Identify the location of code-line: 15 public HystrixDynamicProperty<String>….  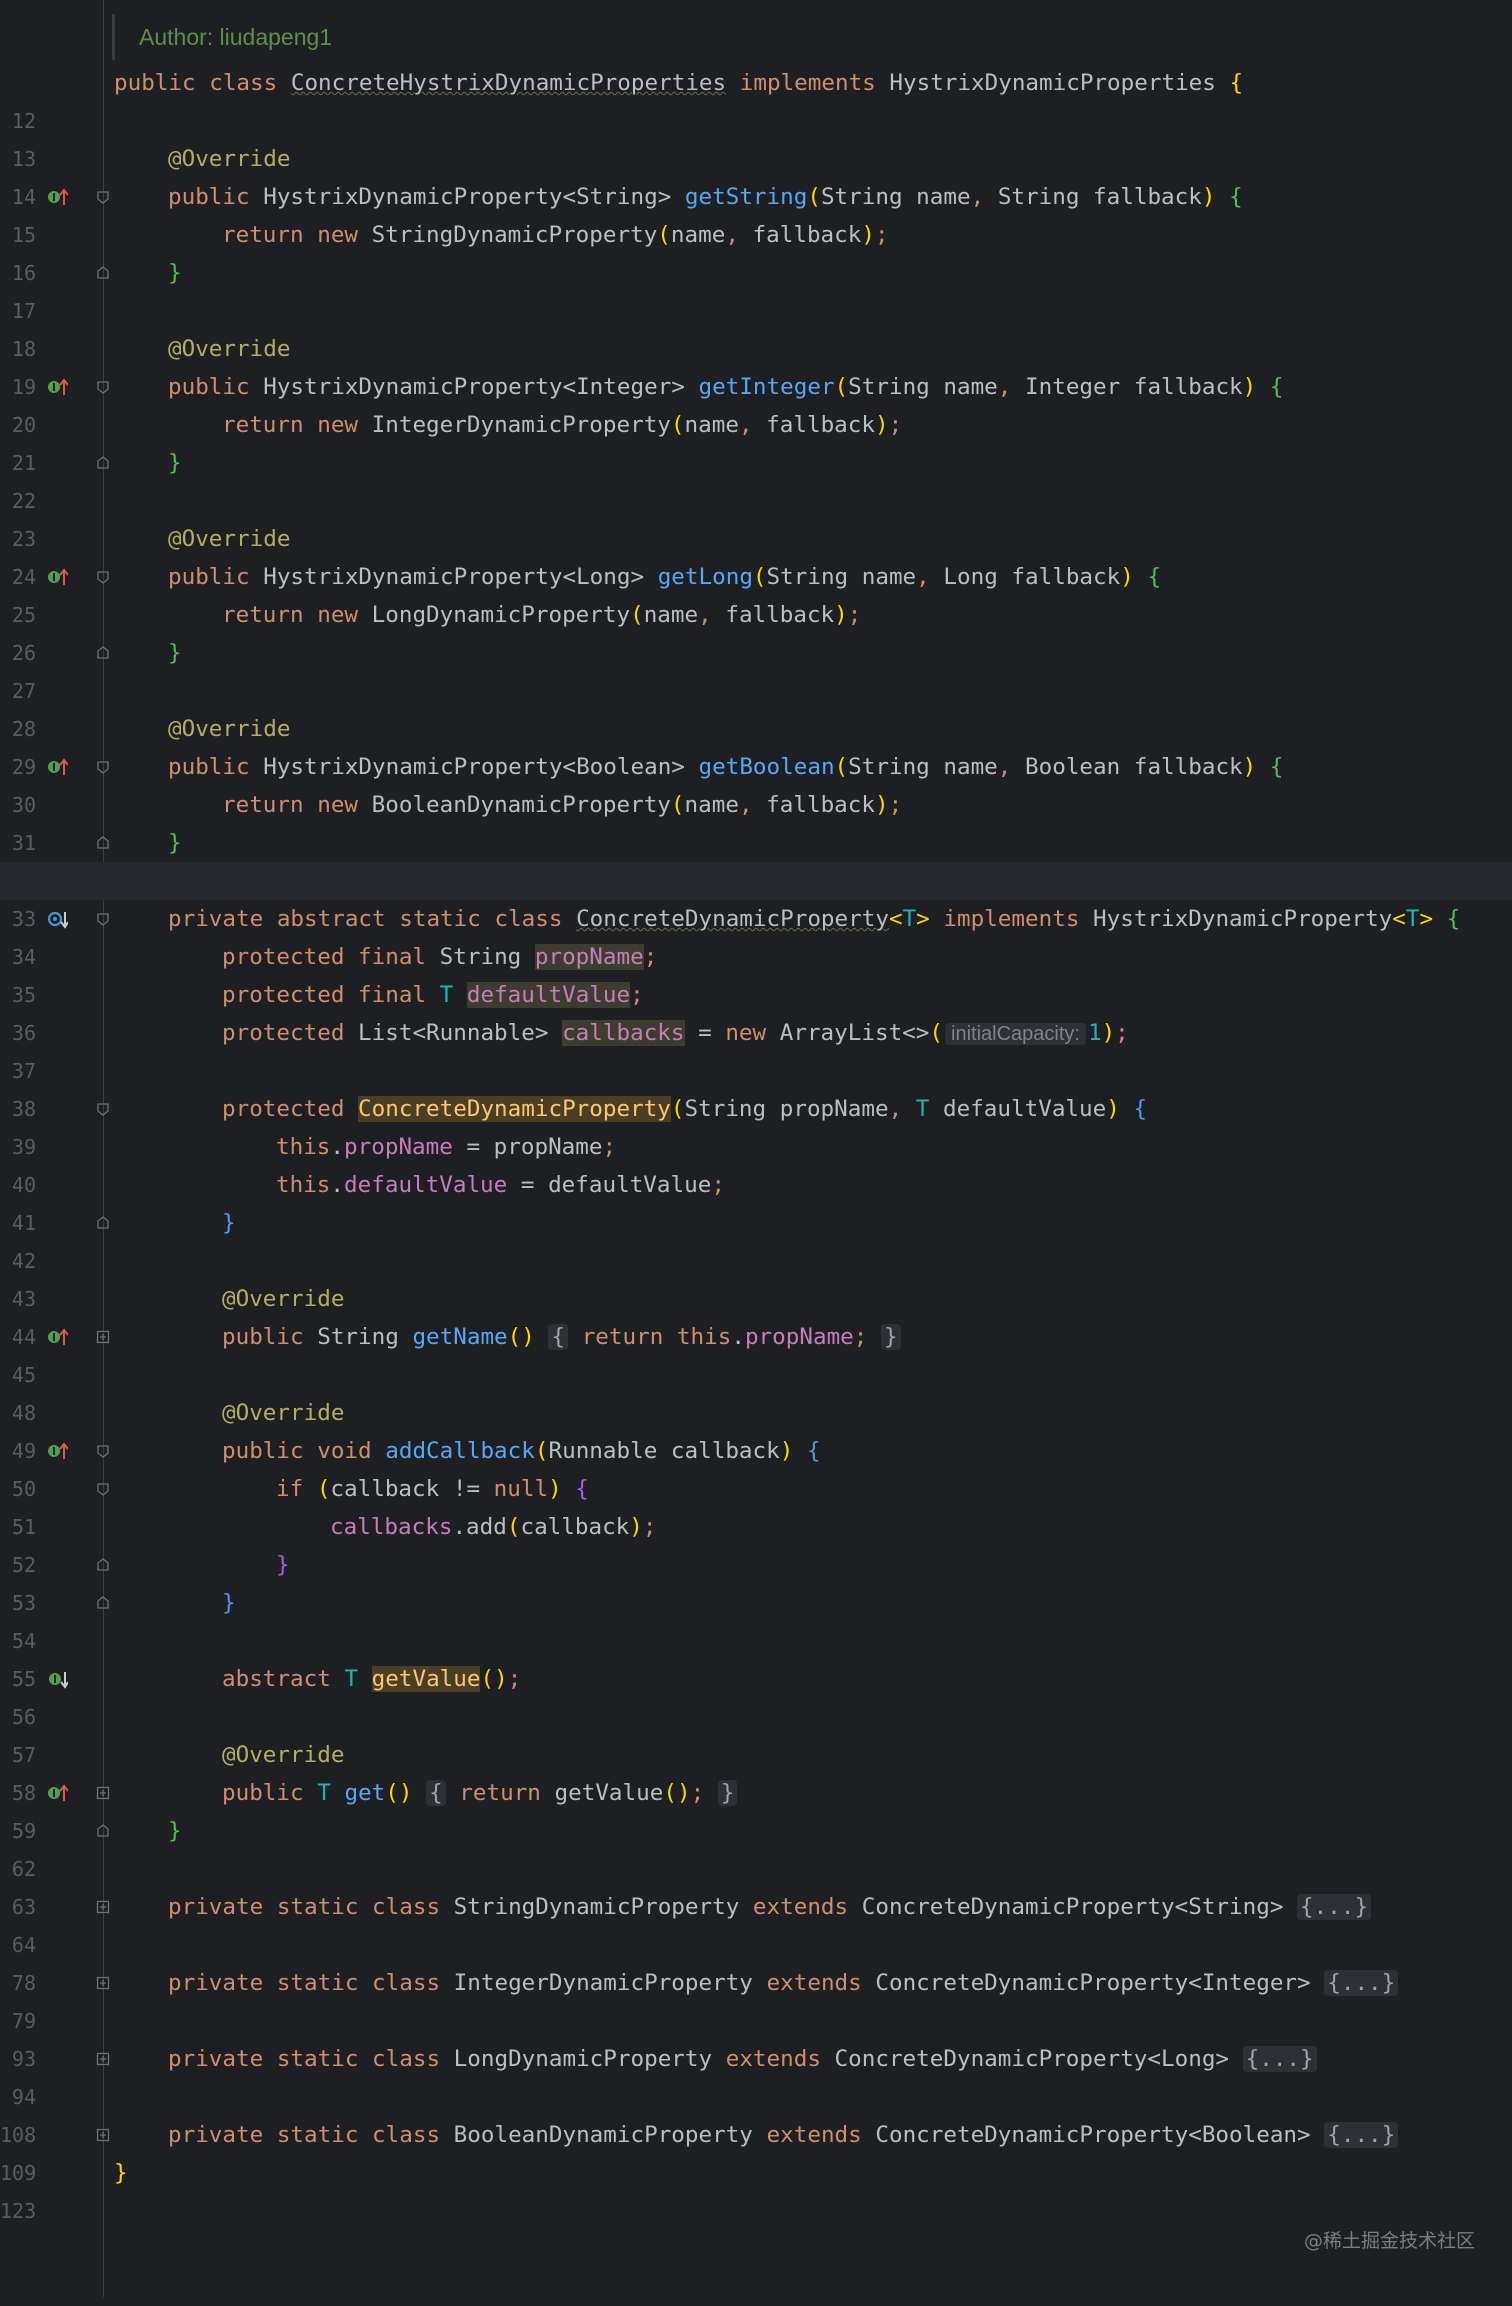
(756, 212).